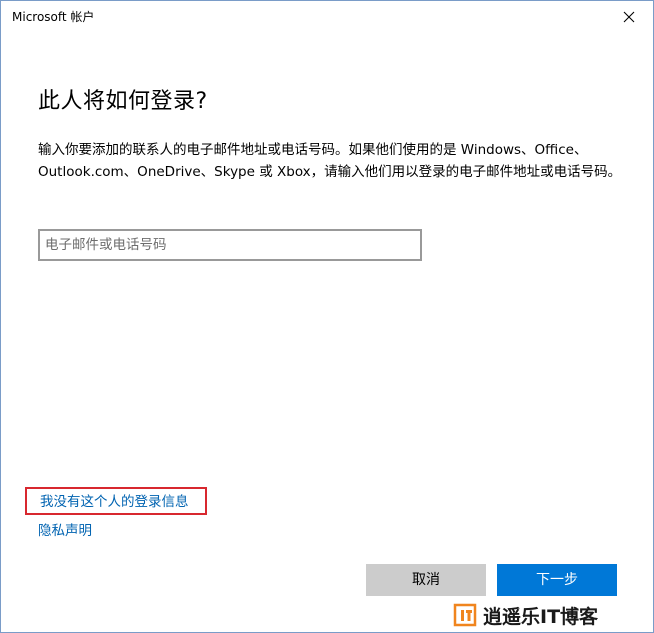  I want to click on page-title: 此人将如何登录?, so click(123, 101).